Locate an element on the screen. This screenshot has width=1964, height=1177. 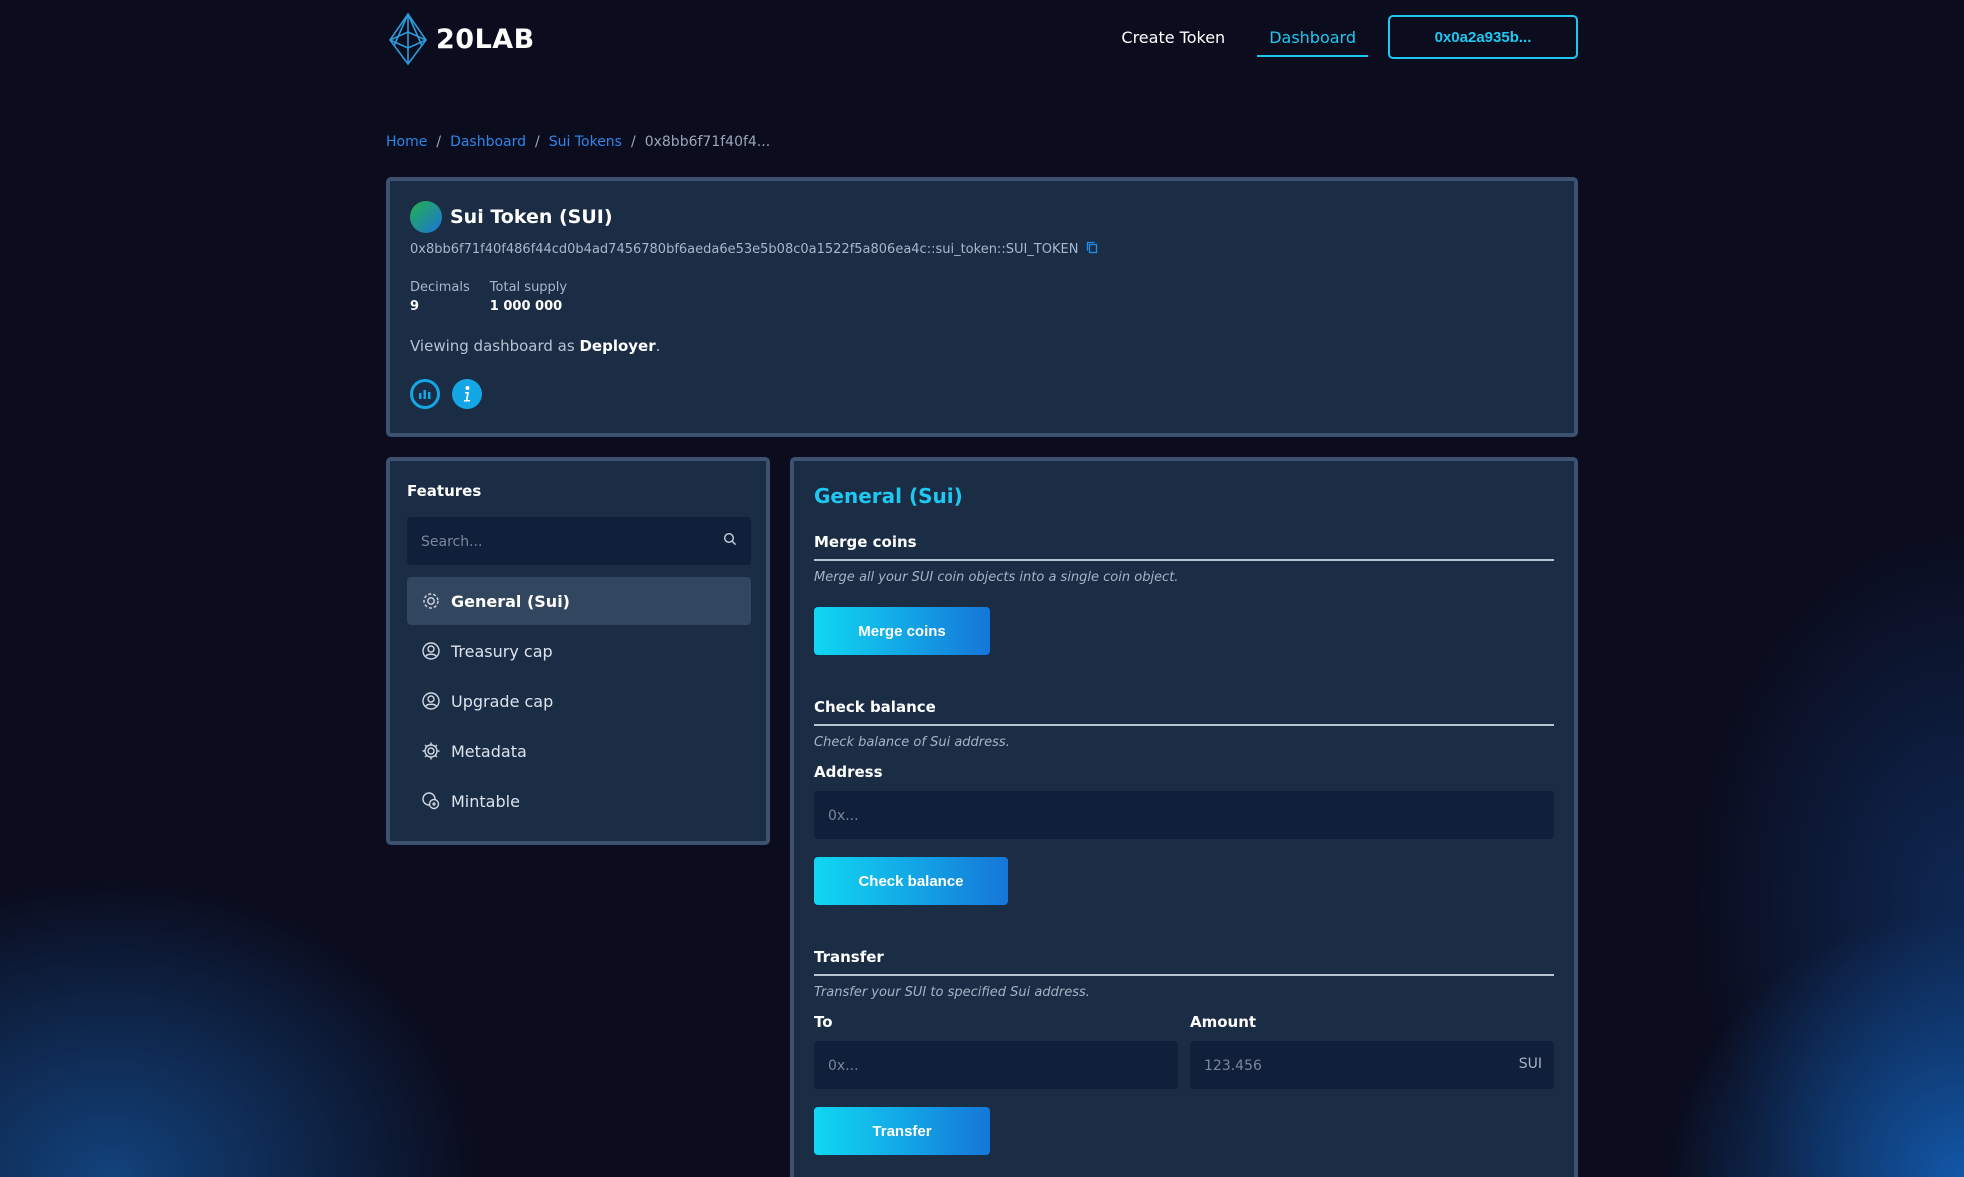
feature-label: Mintable is located at coordinates (485, 801).